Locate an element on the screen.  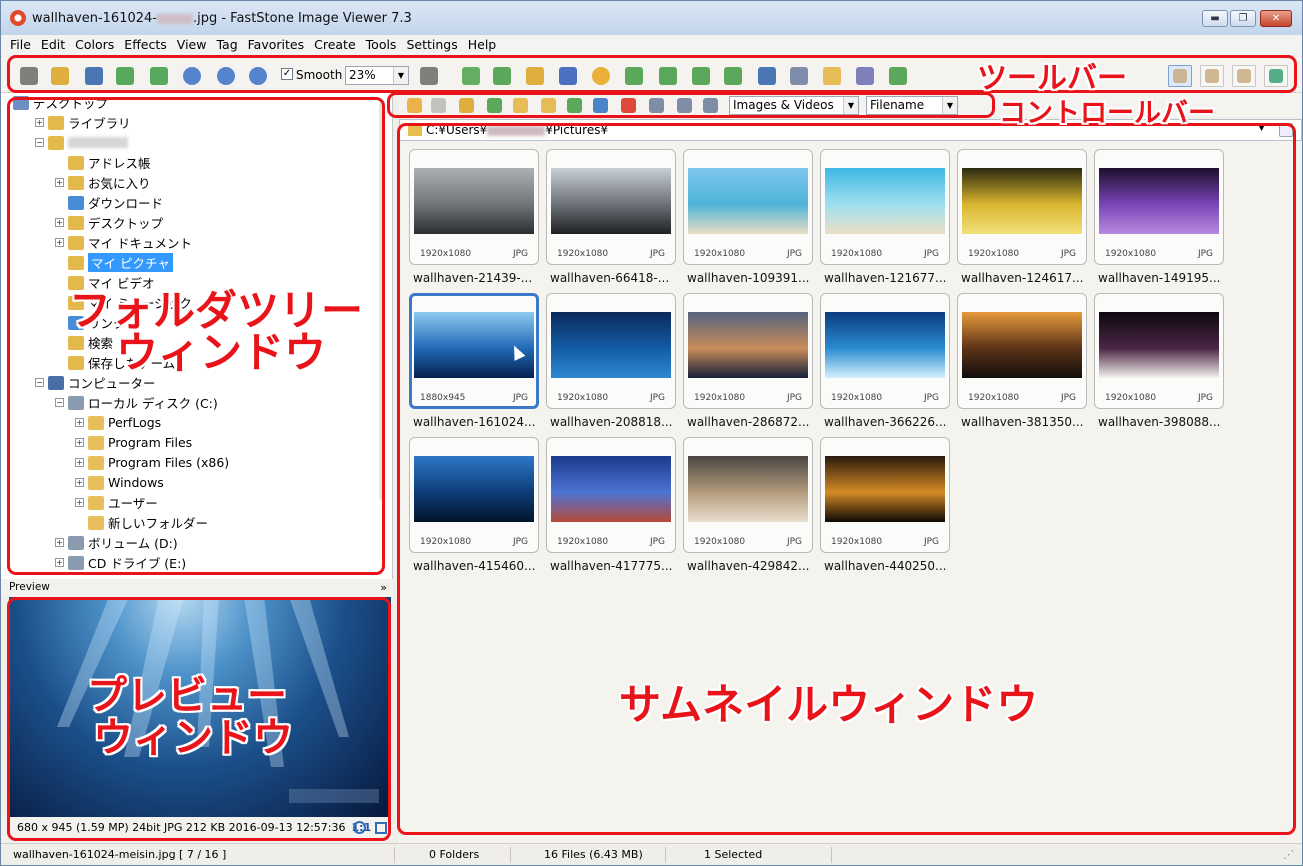
menu-colors: Colors is located at coordinates (92, 44).